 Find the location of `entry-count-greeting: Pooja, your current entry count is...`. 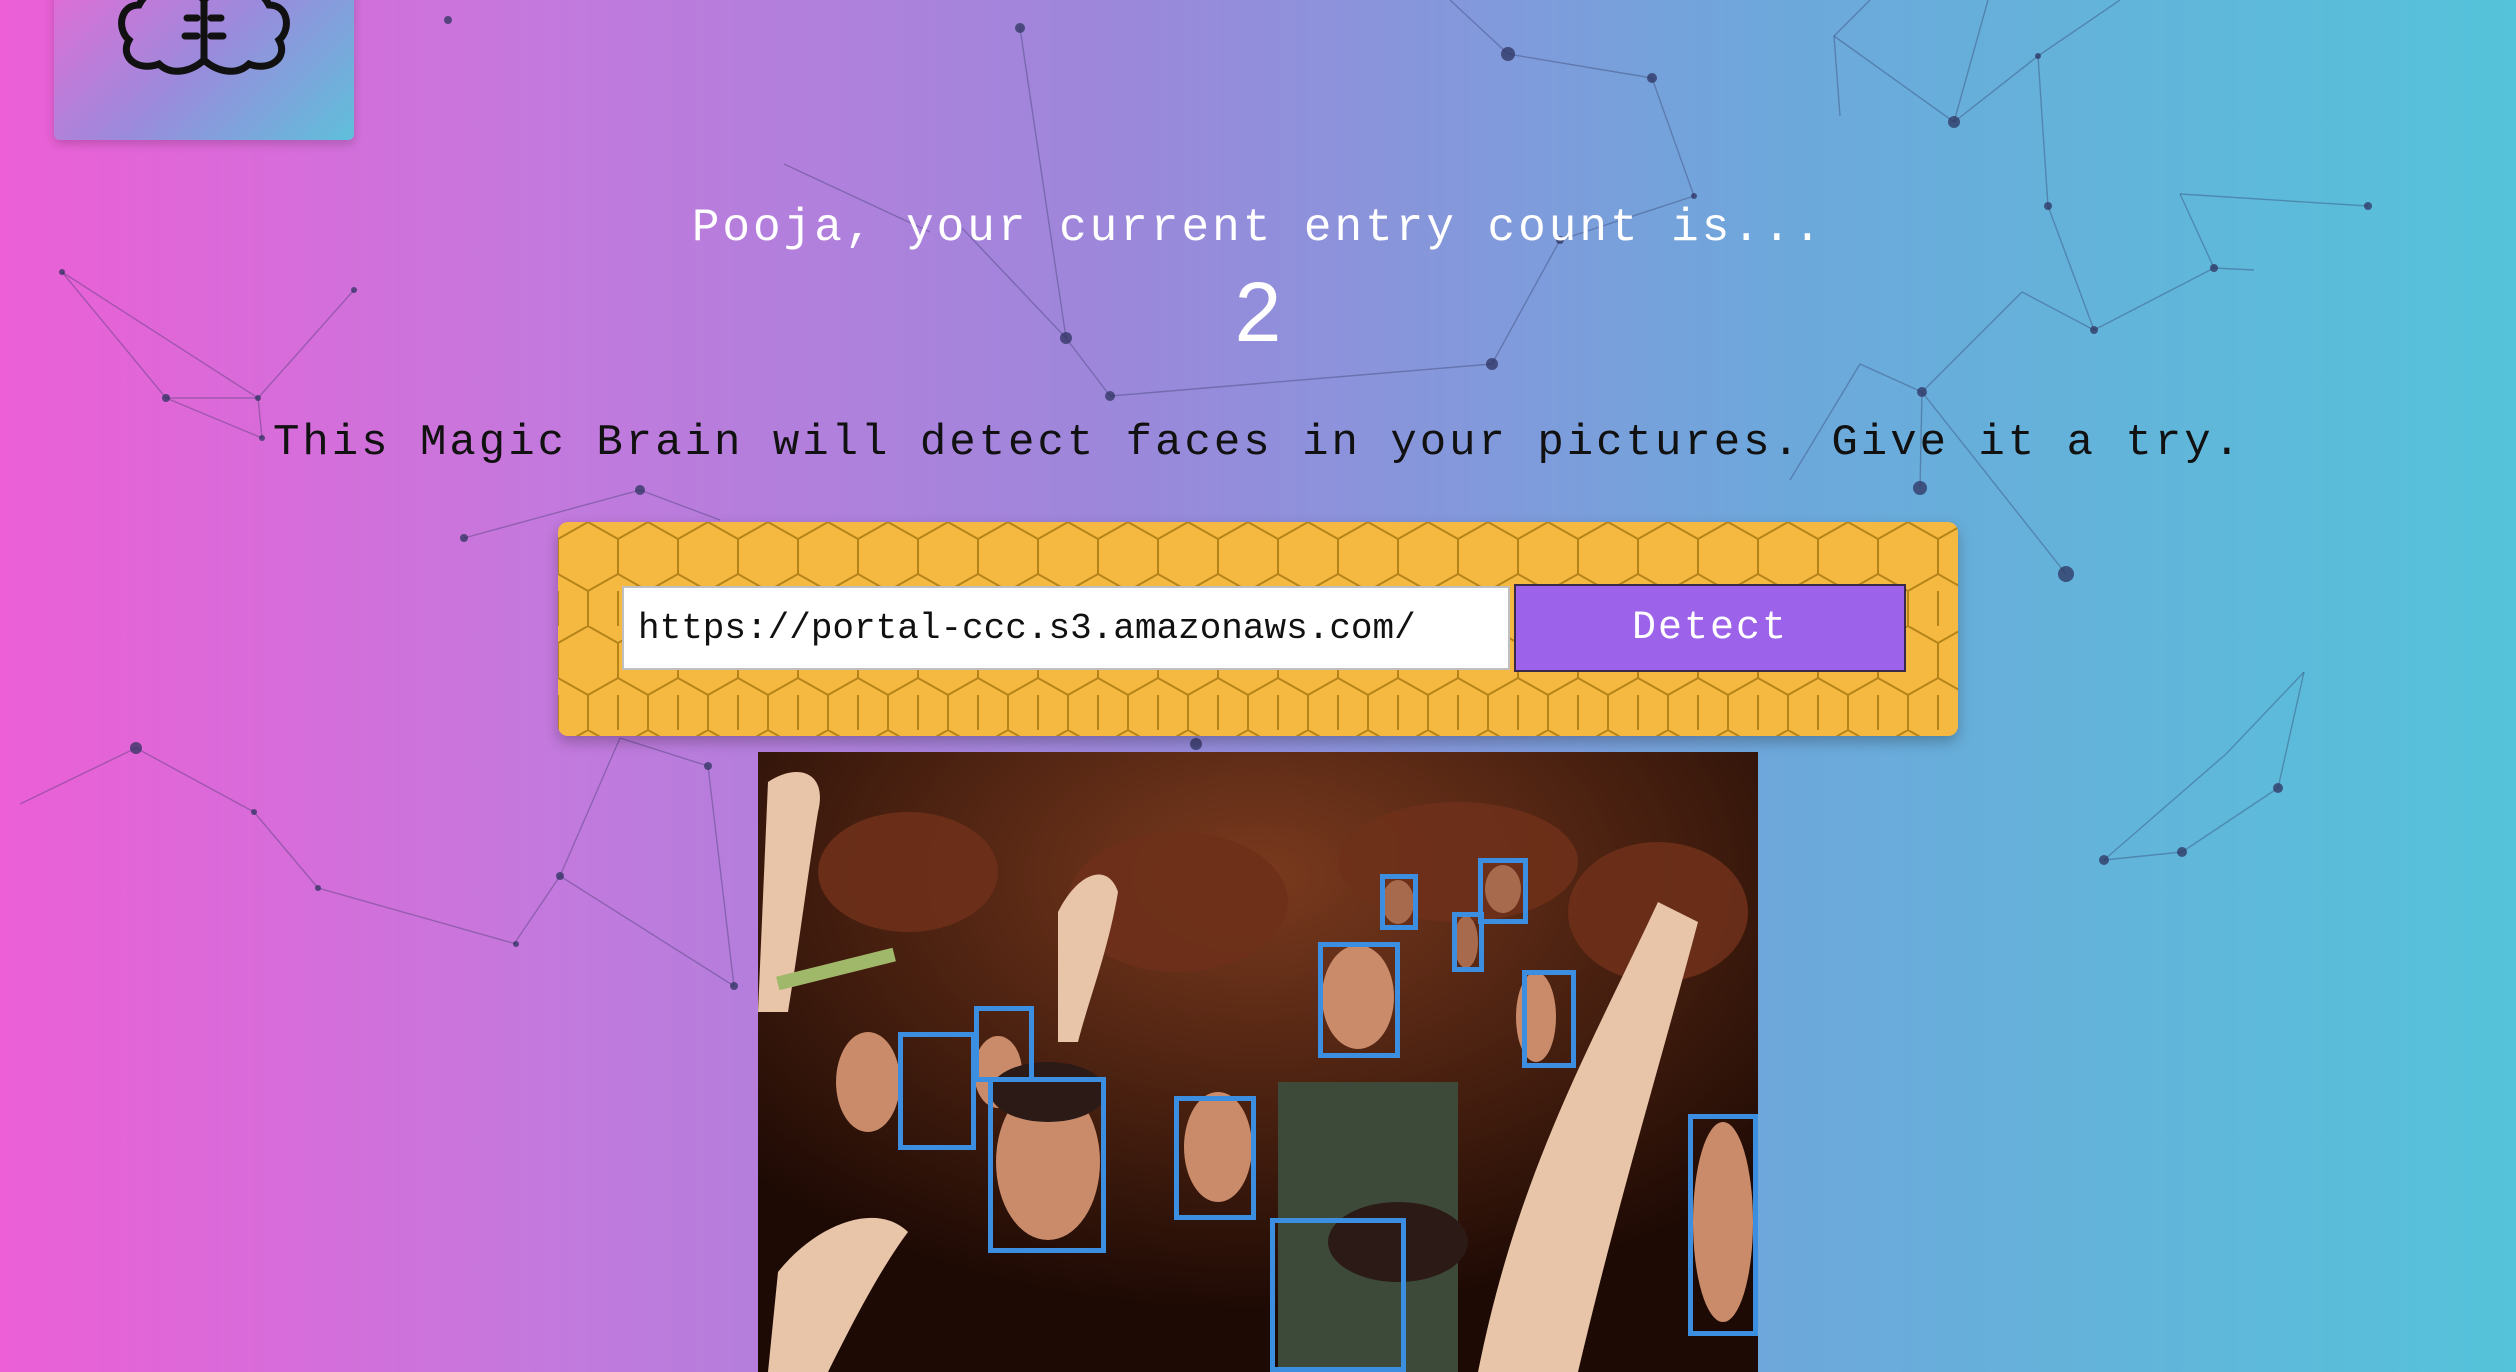

entry-count-greeting: Pooja, your current entry count is... is located at coordinates (1258, 228).